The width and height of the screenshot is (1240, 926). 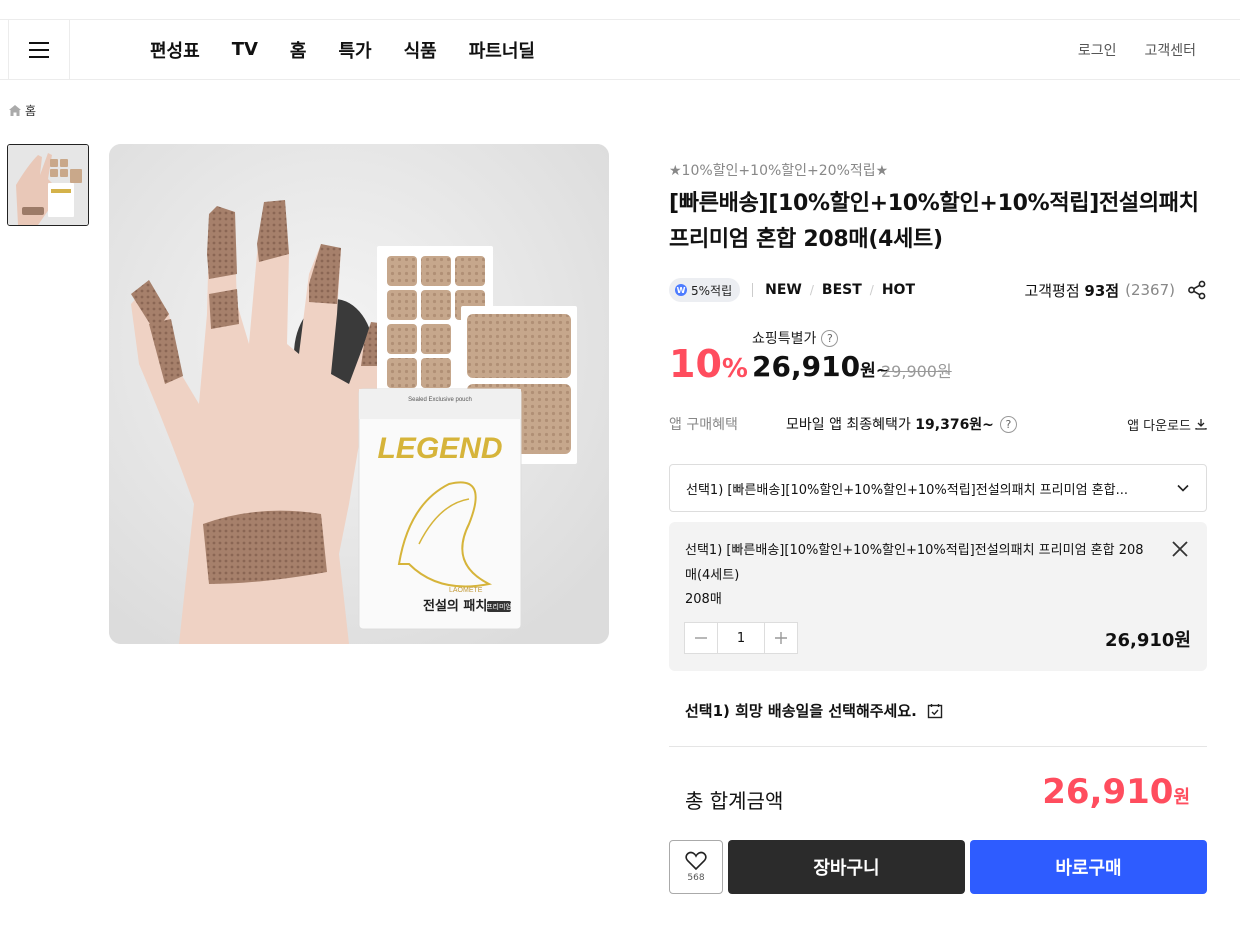 I want to click on calendar-check-icon, so click(x=935, y=710).